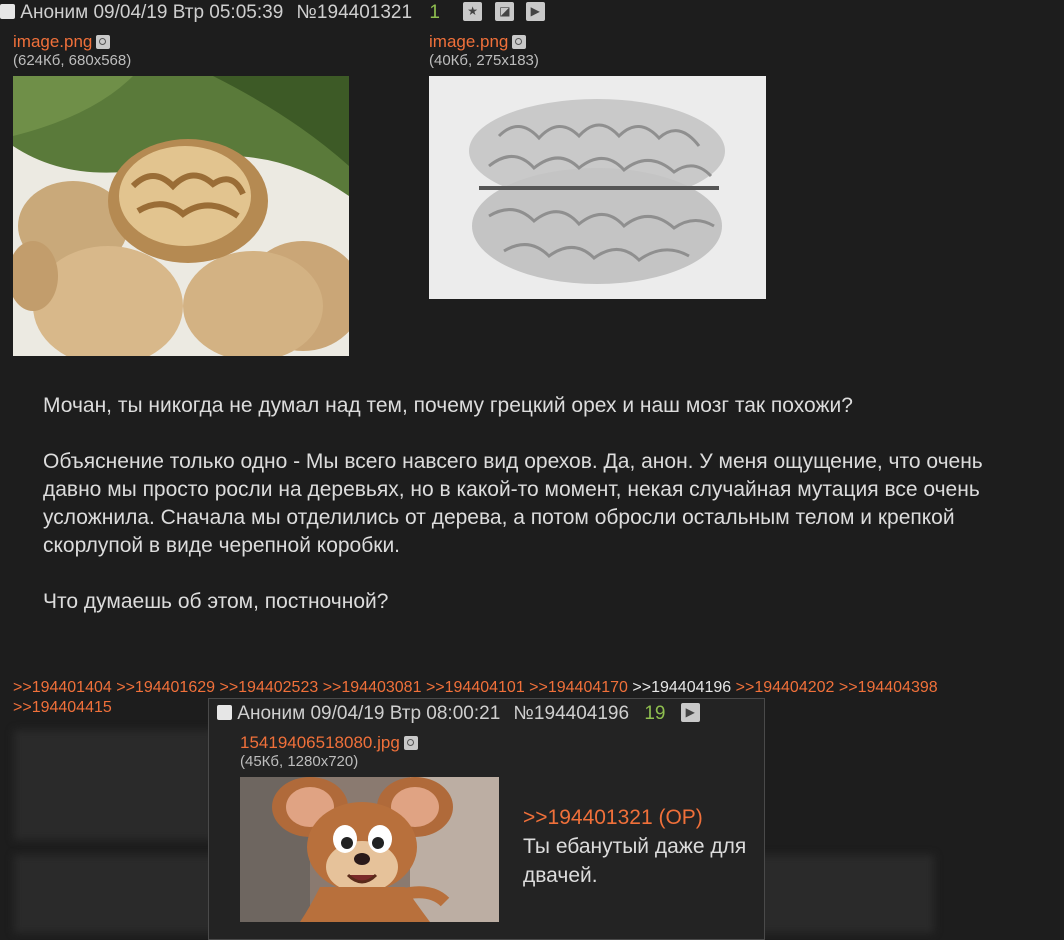 The width and height of the screenshot is (1064, 940). What do you see at coordinates (434, 12) in the screenshot?
I see `post-count: 1` at bounding box center [434, 12].